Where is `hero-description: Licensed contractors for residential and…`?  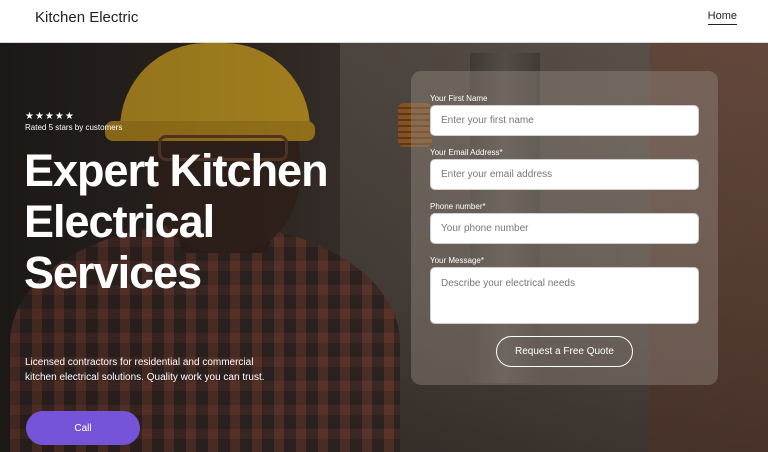
hero-description: Licensed contractors for residential and… is located at coordinates (145, 370).